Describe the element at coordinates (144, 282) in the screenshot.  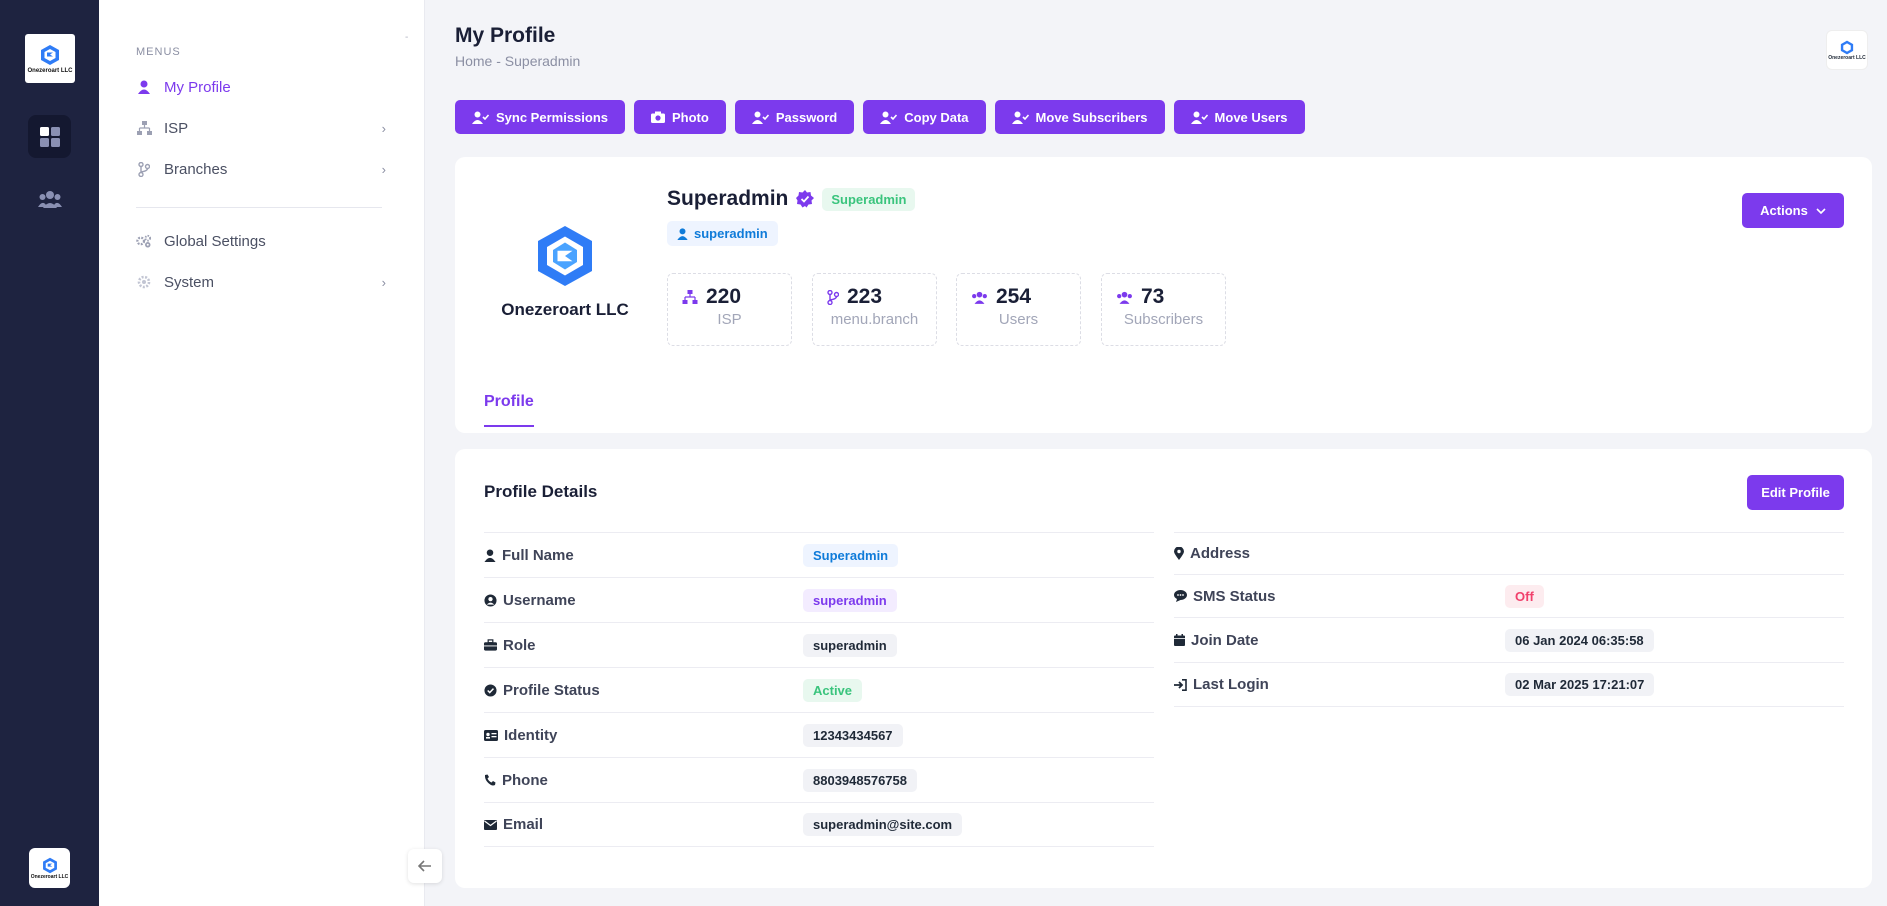
I see `gear-icon` at that location.